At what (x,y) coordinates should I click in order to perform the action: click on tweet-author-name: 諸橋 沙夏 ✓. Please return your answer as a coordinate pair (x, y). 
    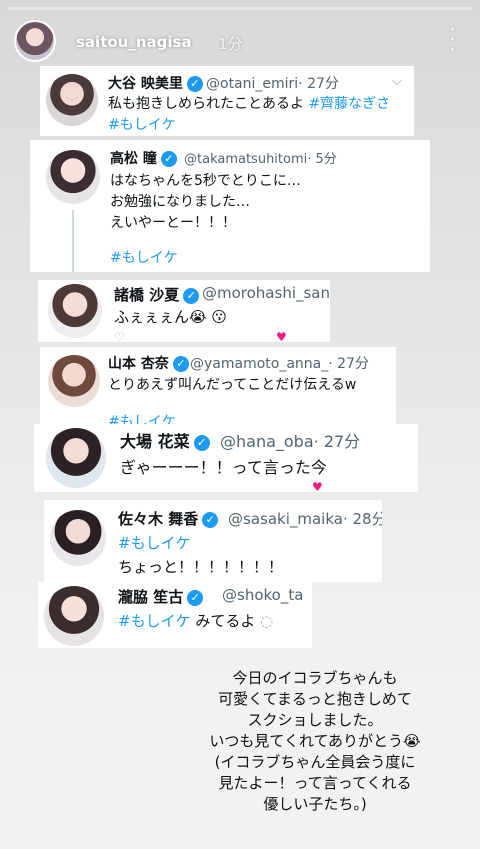
    Looking at the image, I should click on (157, 294).